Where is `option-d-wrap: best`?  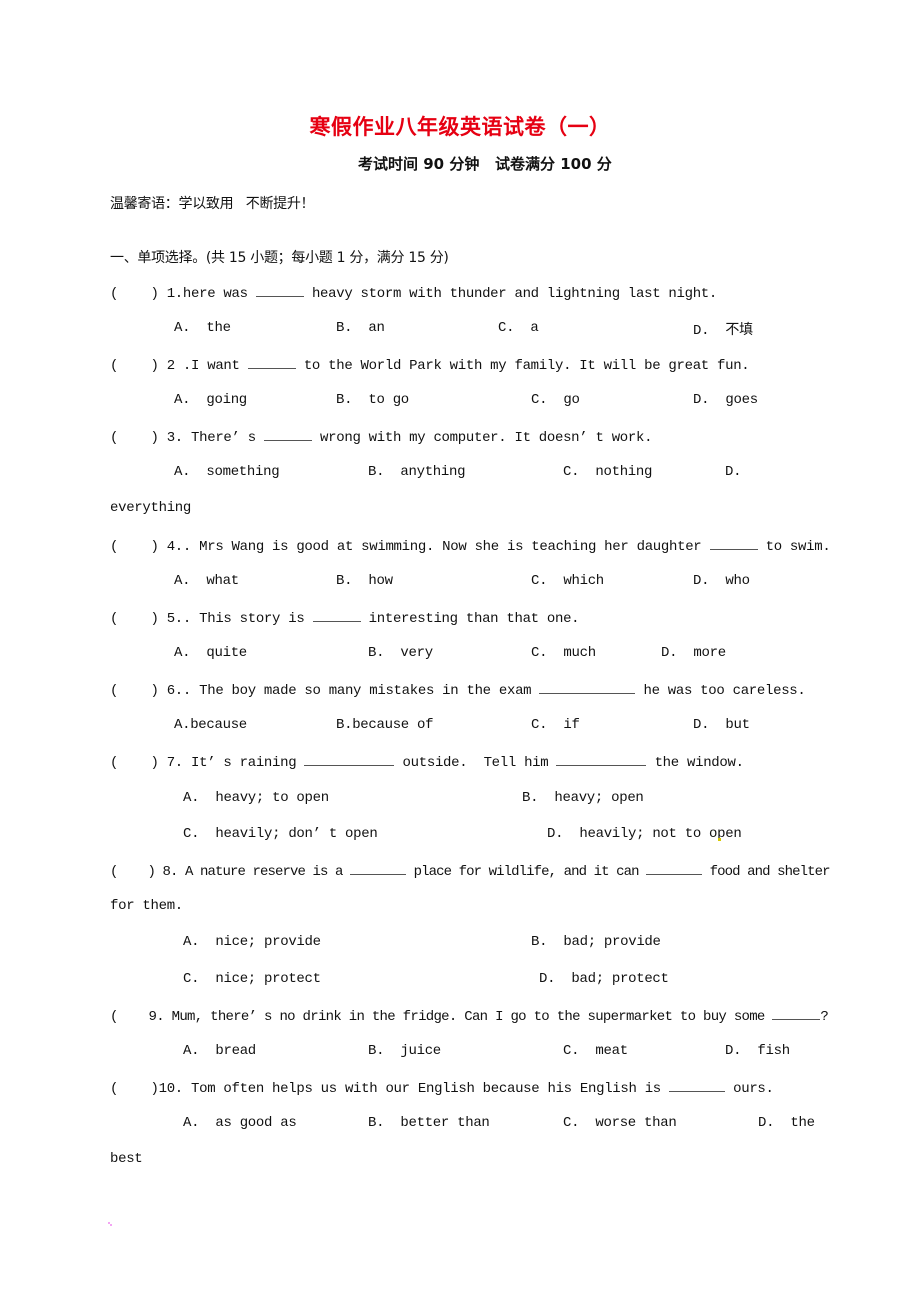 option-d-wrap: best is located at coordinates (126, 1159).